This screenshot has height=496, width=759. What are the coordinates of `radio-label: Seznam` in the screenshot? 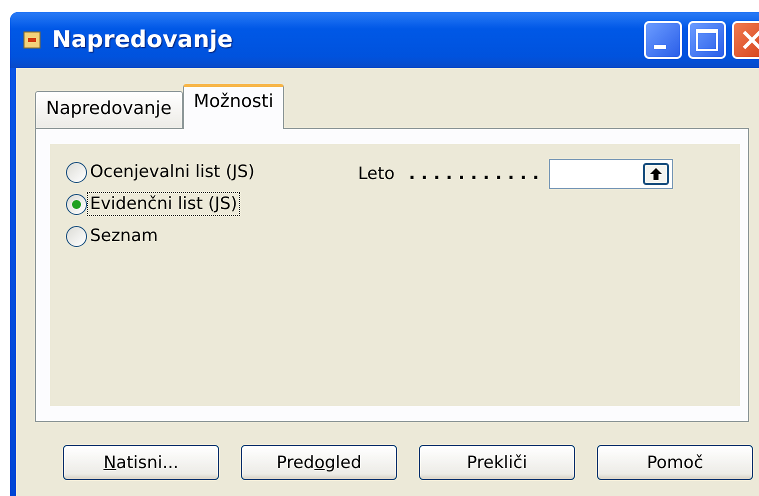 It's located at (124, 236).